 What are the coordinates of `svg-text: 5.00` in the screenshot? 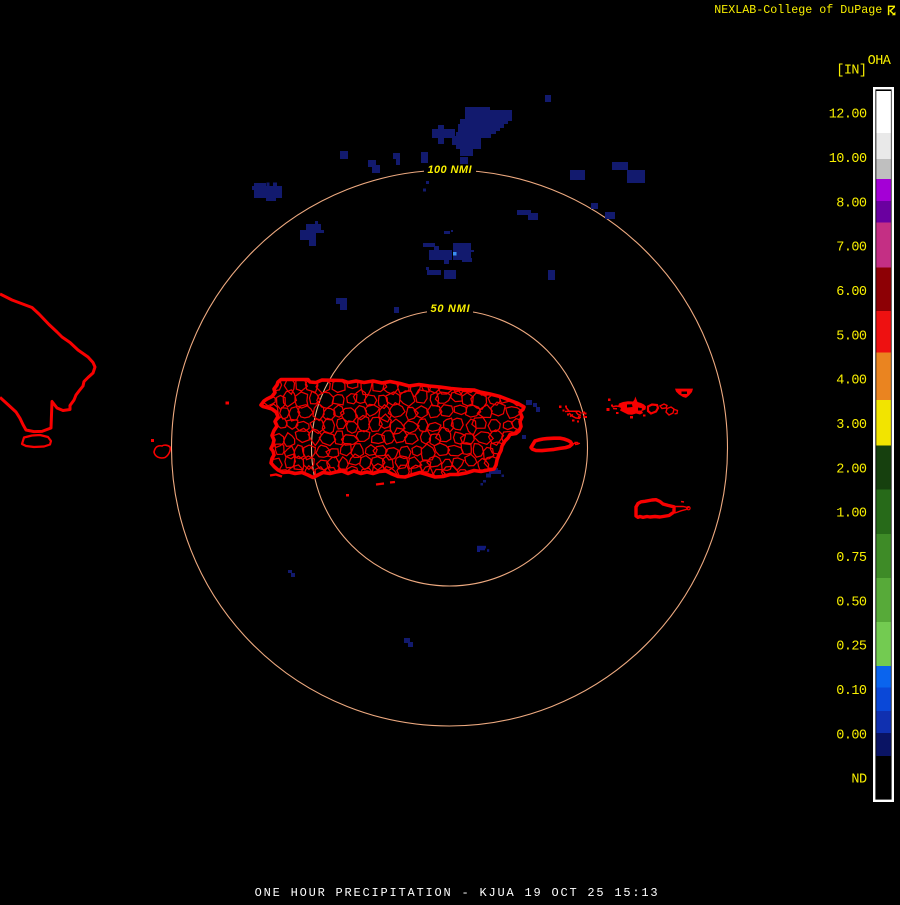 It's located at (851, 336).